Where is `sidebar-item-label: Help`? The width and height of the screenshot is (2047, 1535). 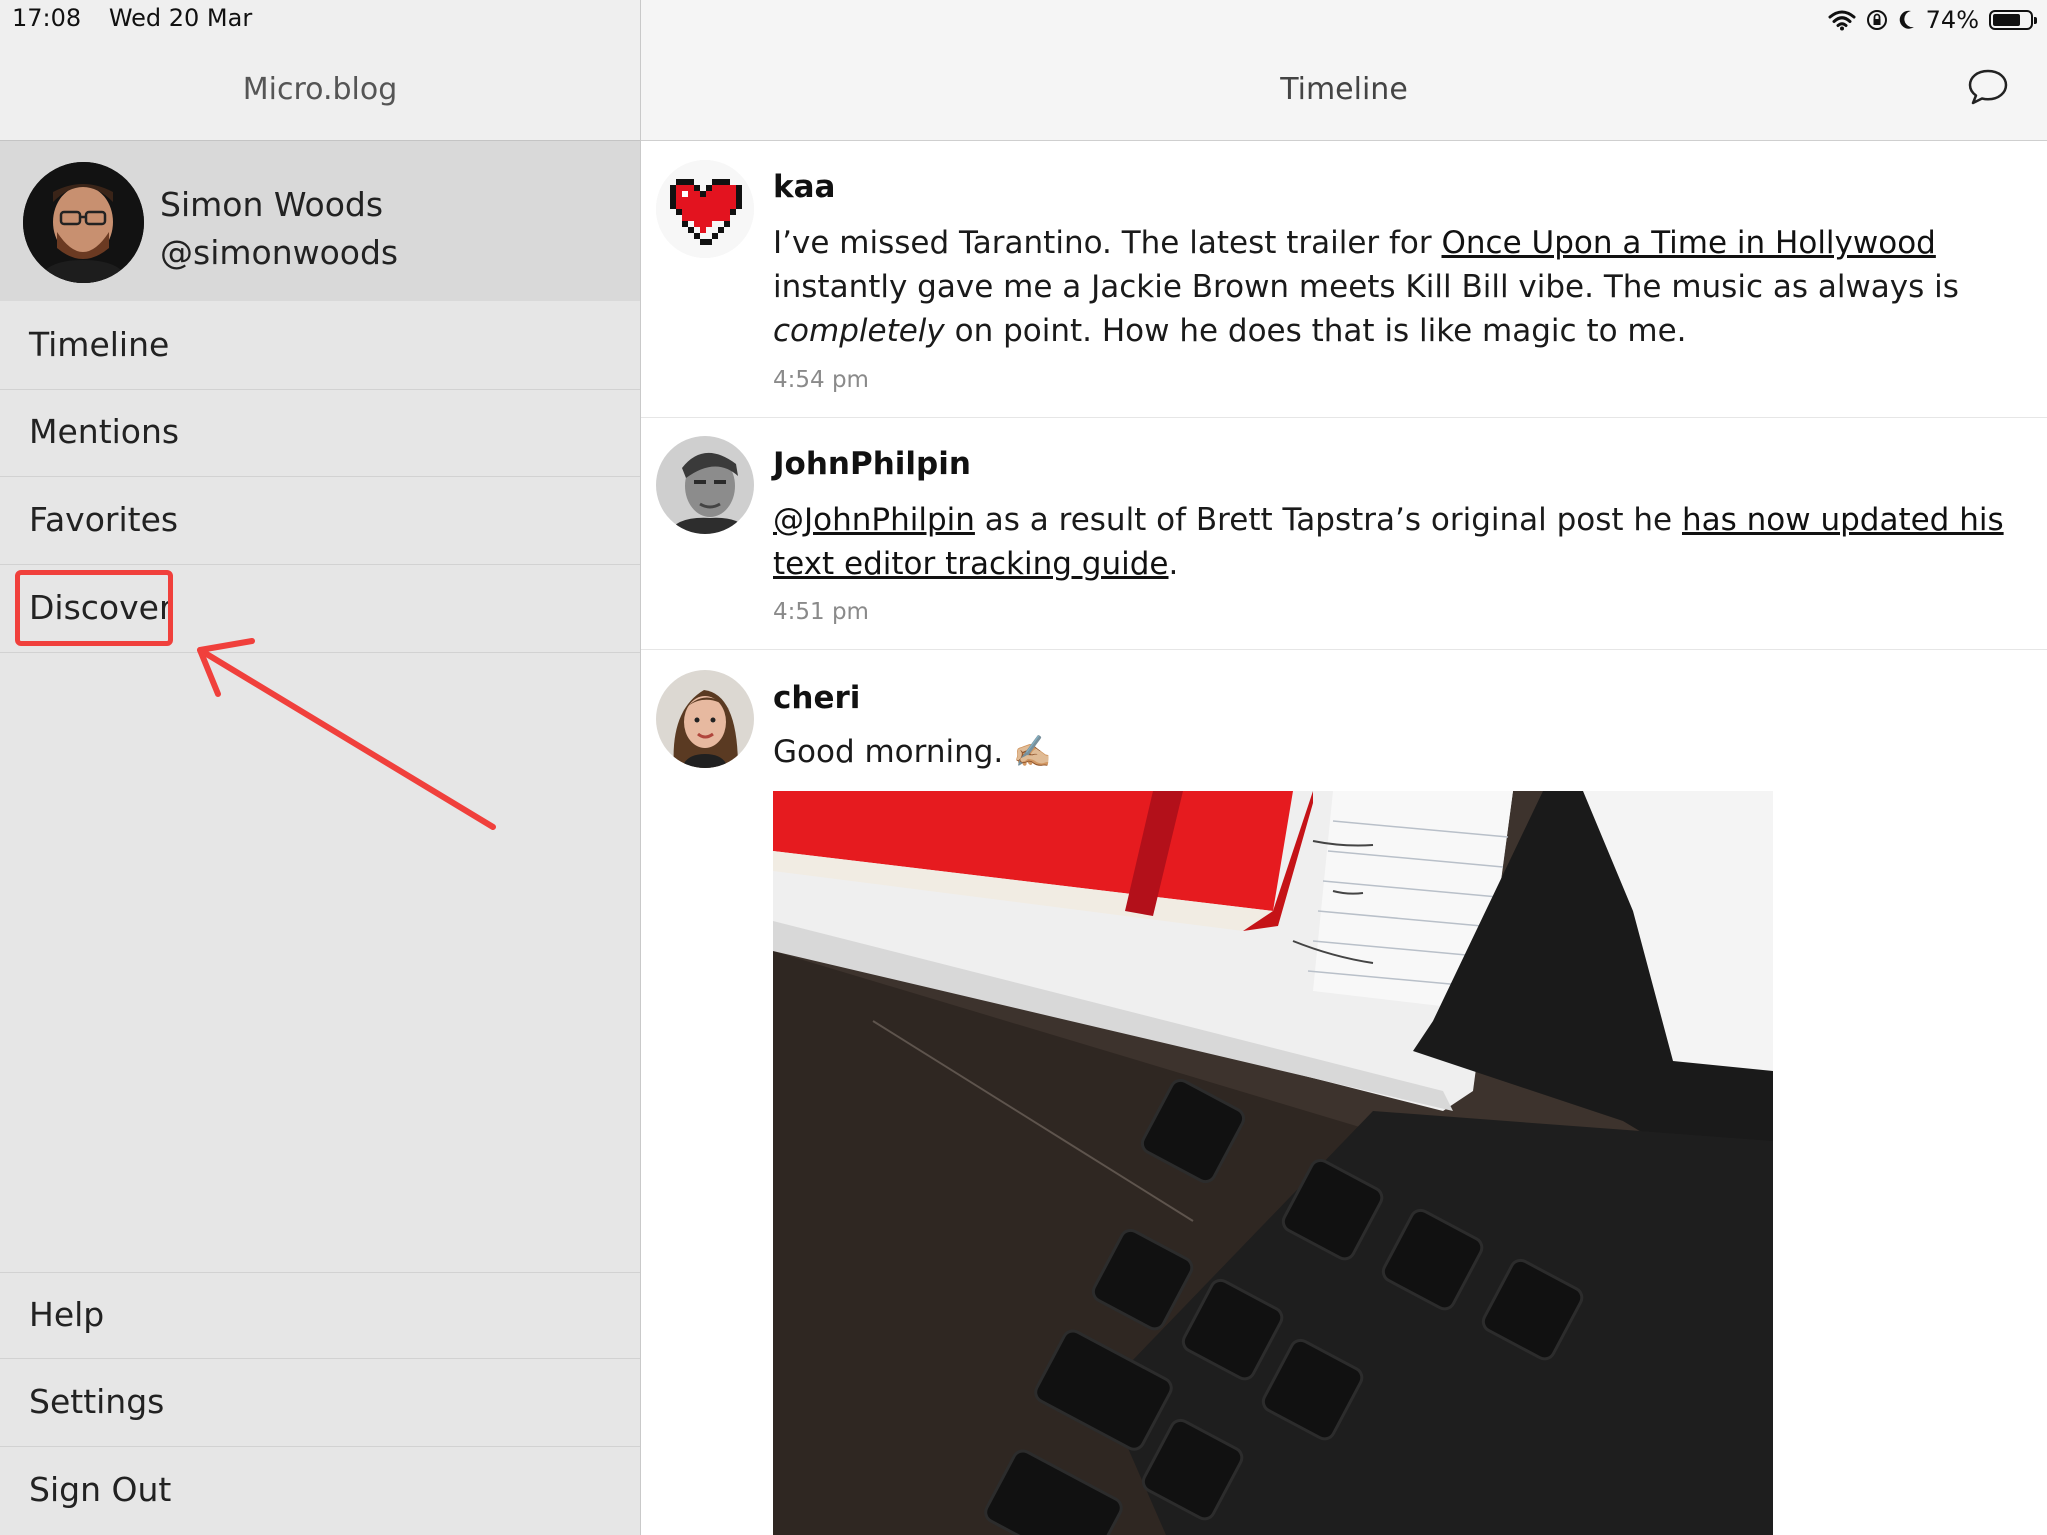
sidebar-item-label: Help is located at coordinates (67, 1314).